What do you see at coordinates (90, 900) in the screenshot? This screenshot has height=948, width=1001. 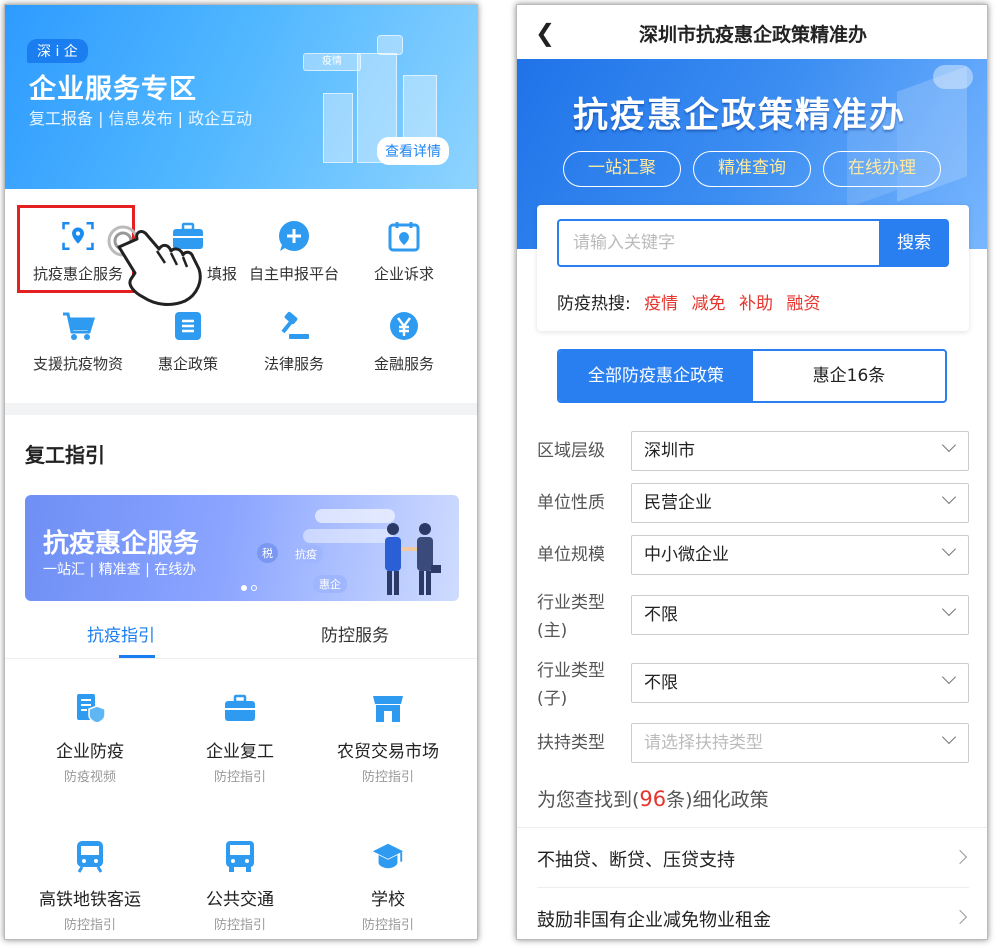 I see `service-name: 高铁地铁客运` at bounding box center [90, 900].